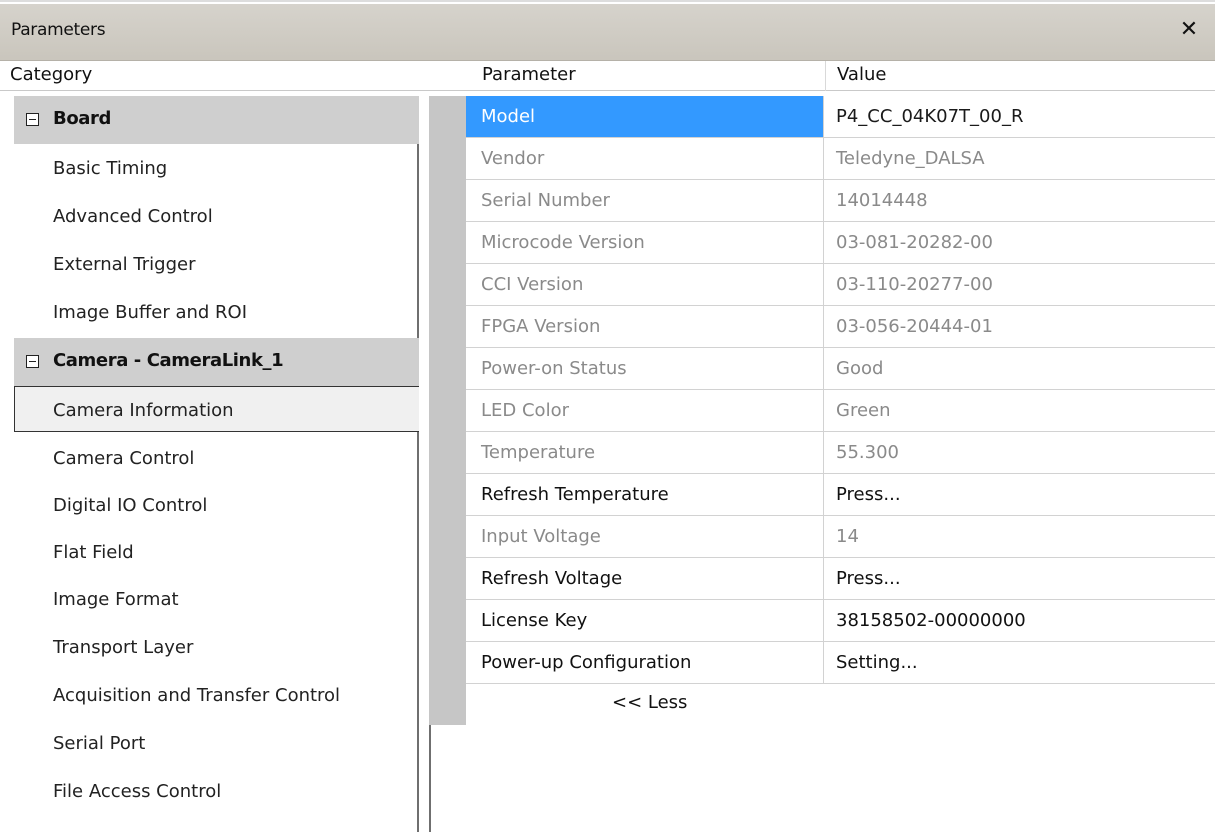  I want to click on parameter-row: Microcode Version 03-081-20282-00, so click(840, 243).